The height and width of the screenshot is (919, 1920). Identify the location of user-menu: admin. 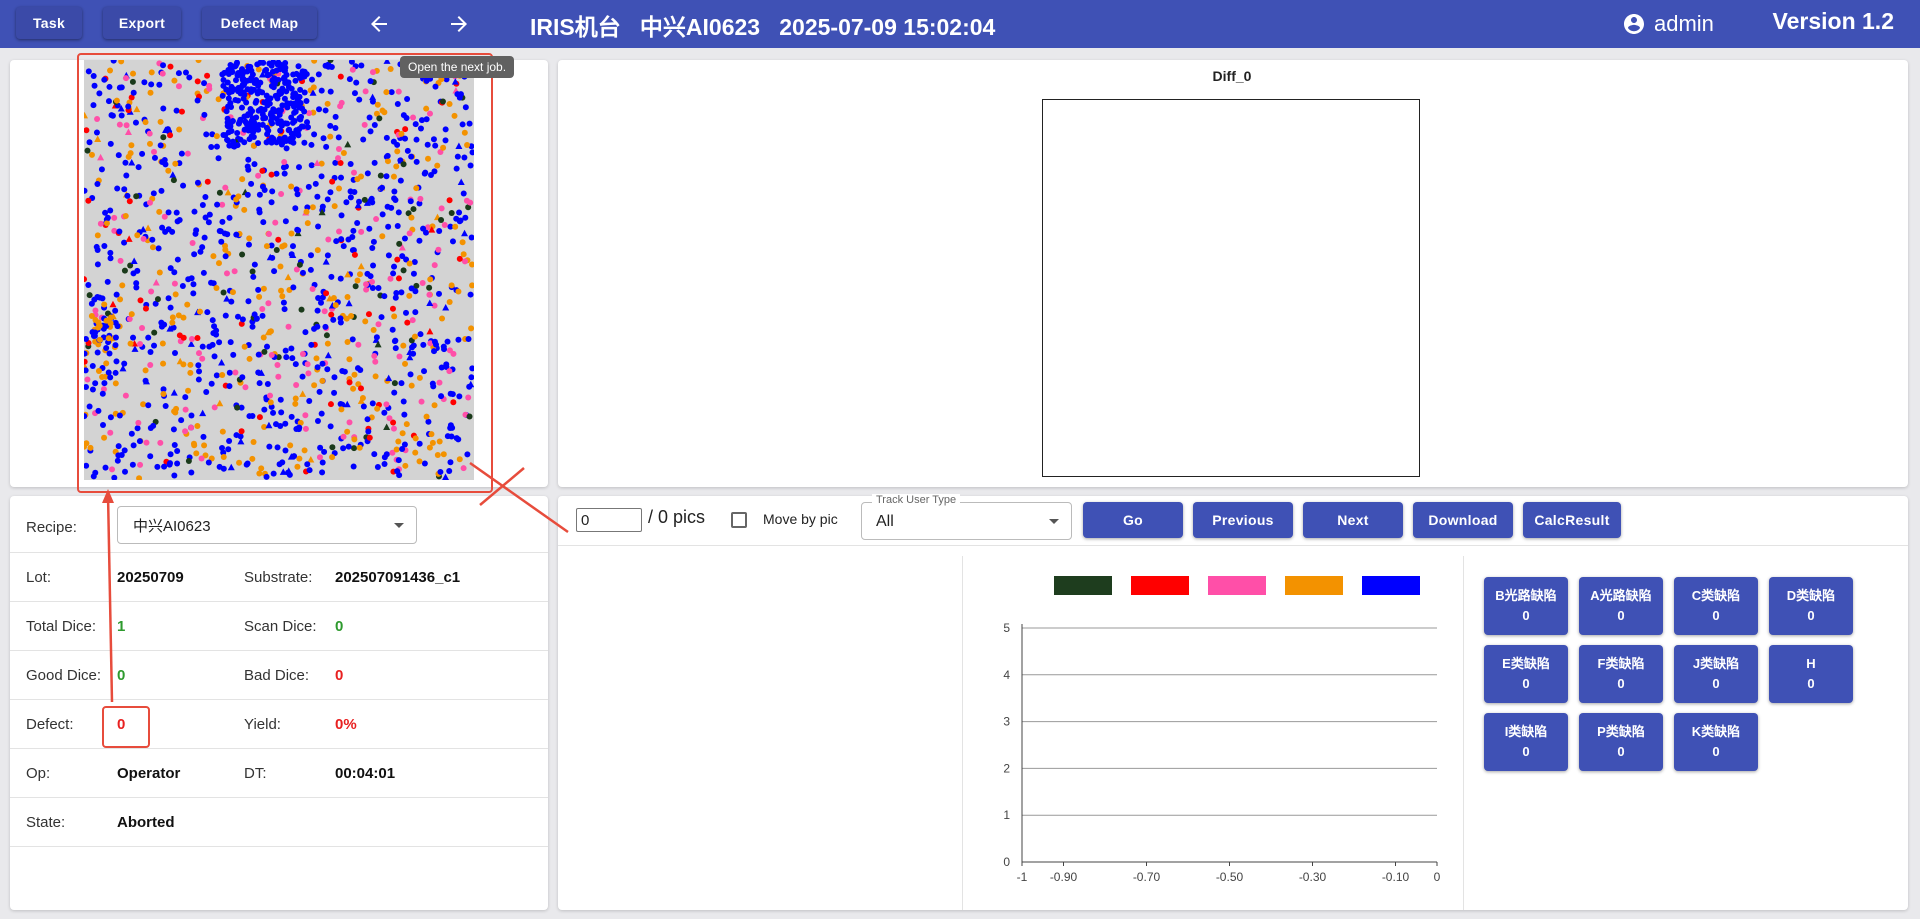
(1668, 24).